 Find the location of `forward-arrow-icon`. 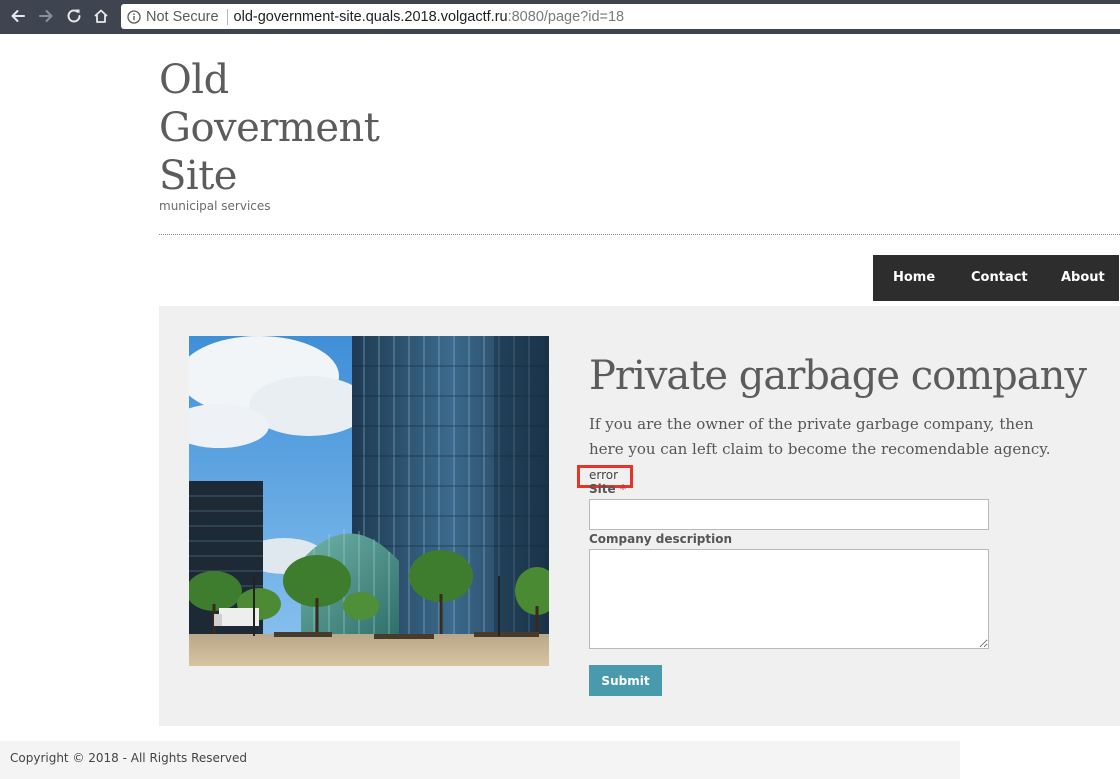

forward-arrow-icon is located at coordinates (46, 16).